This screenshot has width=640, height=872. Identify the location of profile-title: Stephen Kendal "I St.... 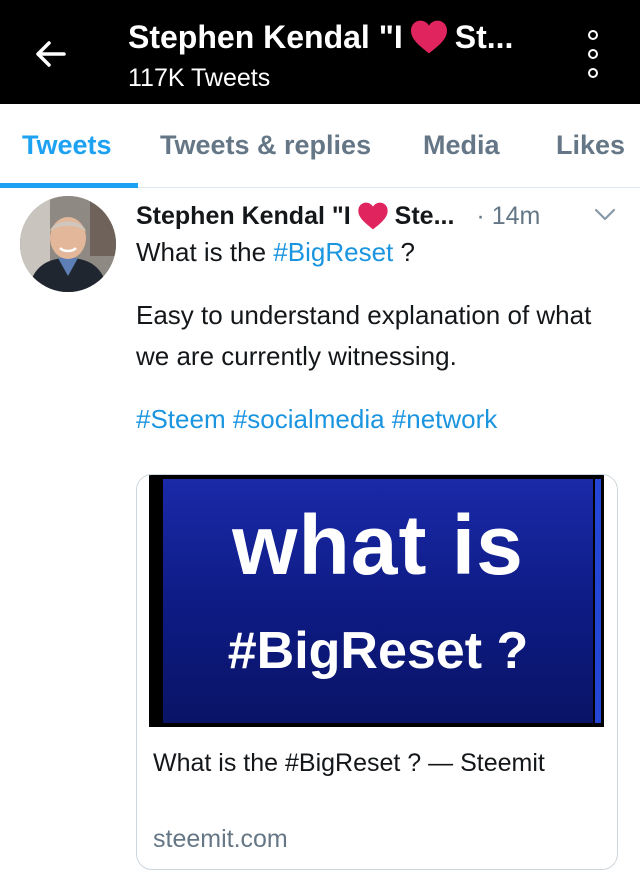
(348, 37).